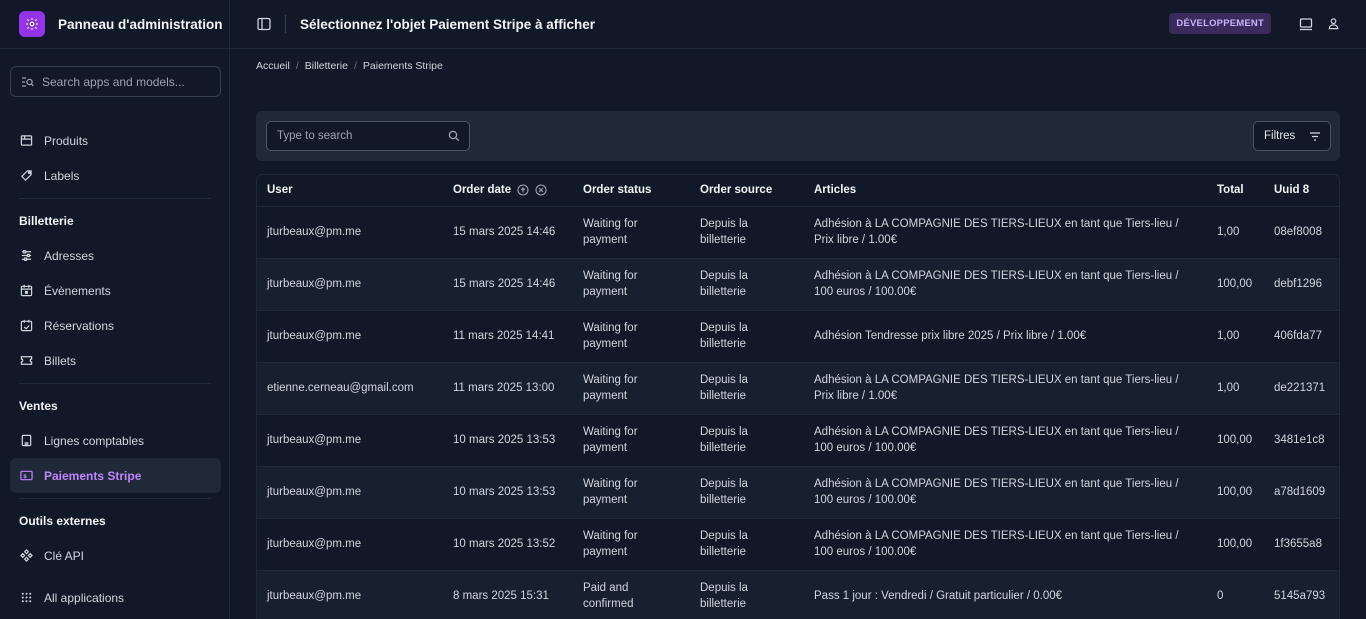  Describe the element at coordinates (541, 190) in the screenshot. I see `remove-sort-icon` at that location.